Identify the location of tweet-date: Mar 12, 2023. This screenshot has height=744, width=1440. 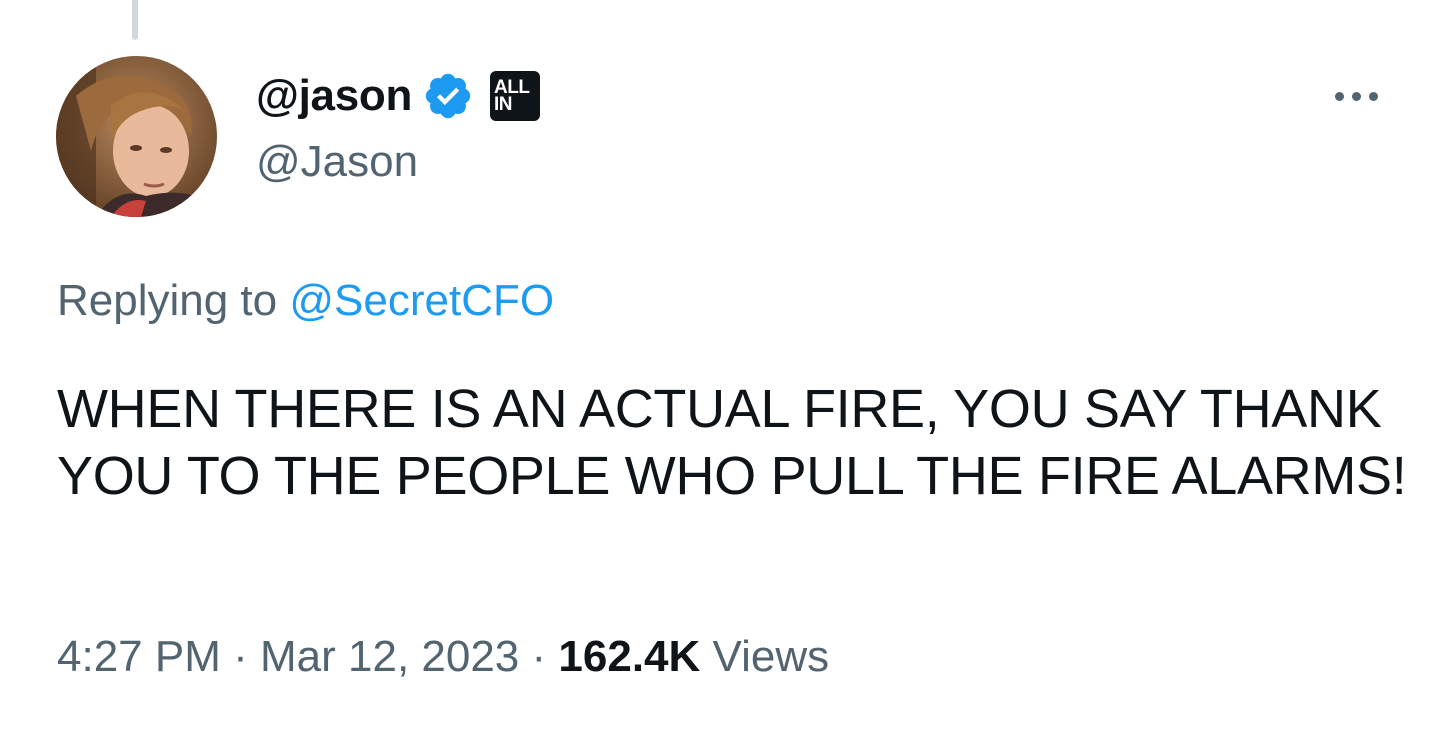
(389, 656).